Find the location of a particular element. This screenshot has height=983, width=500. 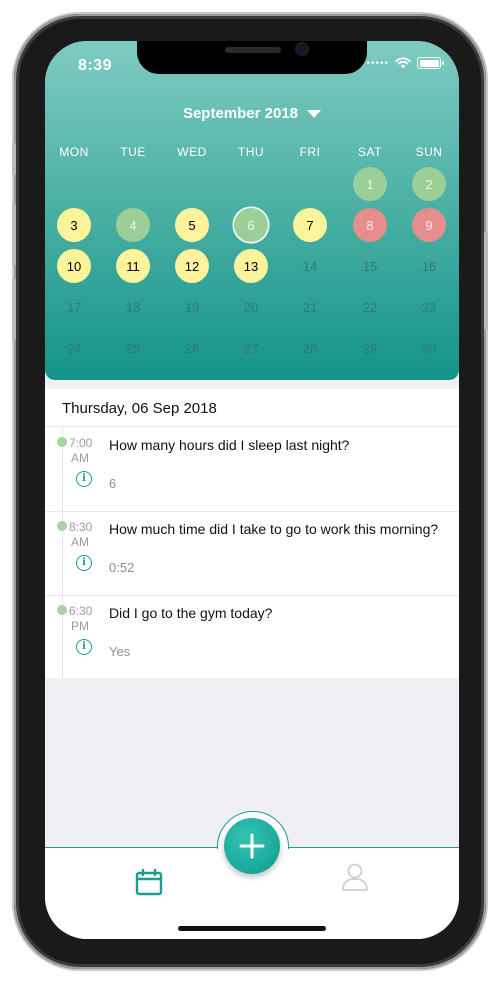

weekday-label: SAT is located at coordinates (370, 152).